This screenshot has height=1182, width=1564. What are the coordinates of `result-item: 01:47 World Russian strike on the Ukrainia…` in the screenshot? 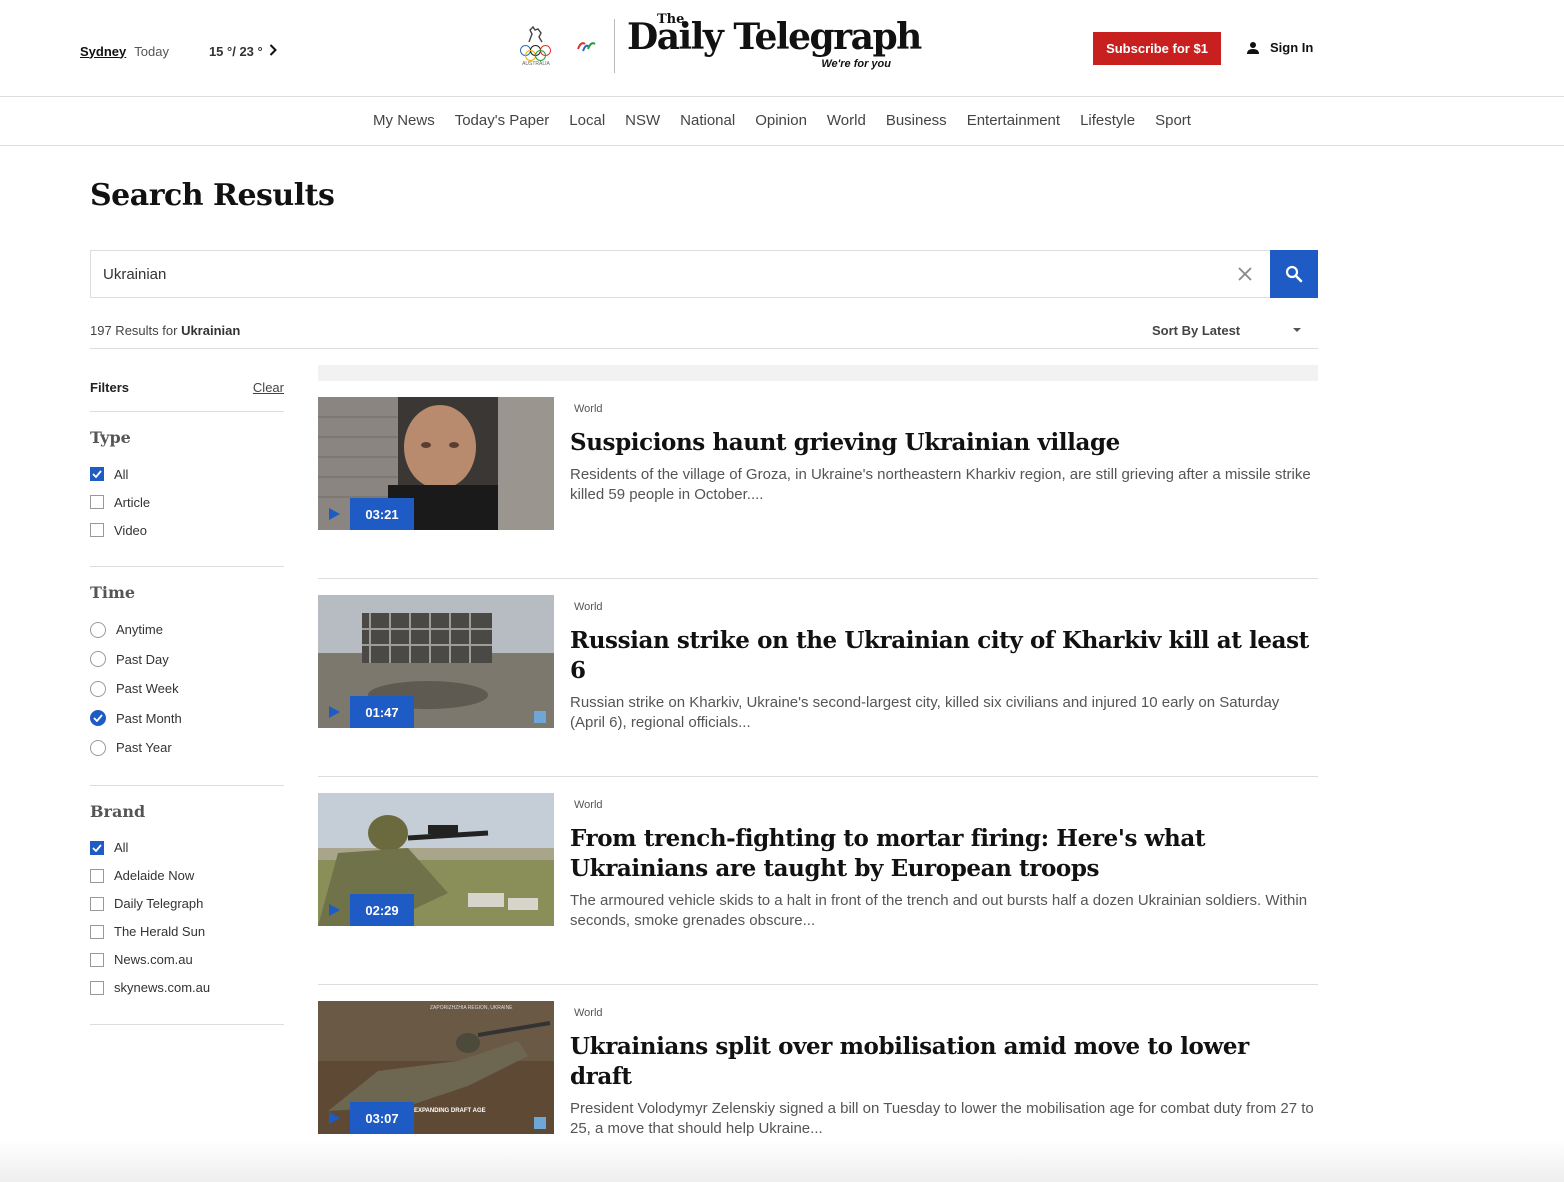 It's located at (818, 686).